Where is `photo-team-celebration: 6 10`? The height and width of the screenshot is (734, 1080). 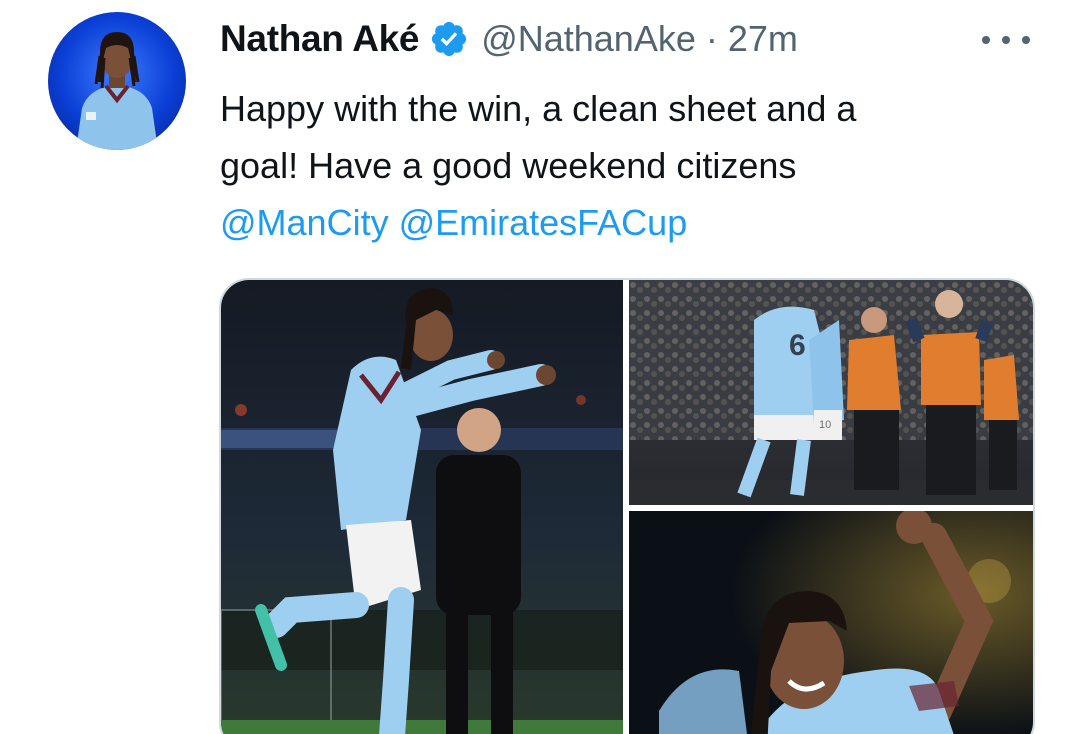
photo-team-celebration: 6 10 is located at coordinates (831, 392).